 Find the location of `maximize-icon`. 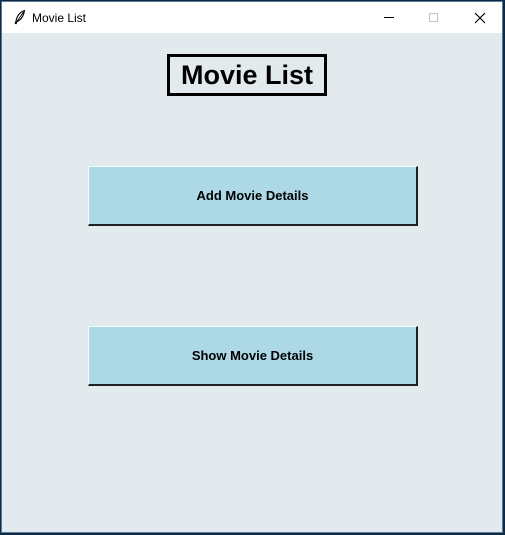

maximize-icon is located at coordinates (433, 17).